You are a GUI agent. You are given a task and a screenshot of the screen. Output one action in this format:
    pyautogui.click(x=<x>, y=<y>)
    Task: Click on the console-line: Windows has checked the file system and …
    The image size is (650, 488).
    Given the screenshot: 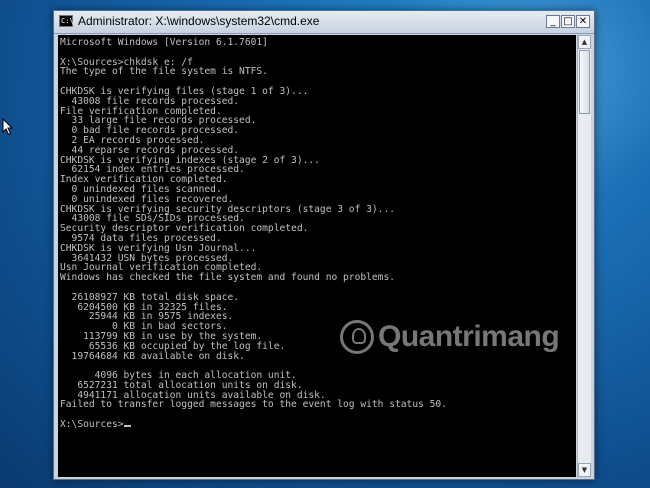 What is the action you would take?
    pyautogui.click(x=228, y=278)
    